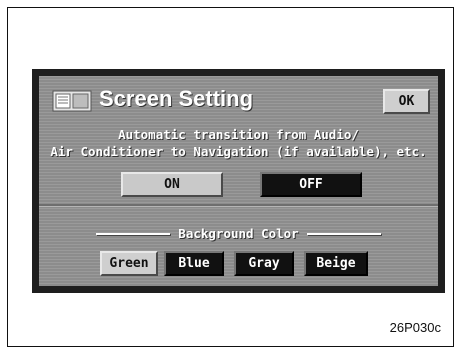 Image resolution: width=462 pixels, height=355 pixels. Describe the element at coordinates (336, 263) in the screenshot. I see `beige-color-button: Beige` at that location.